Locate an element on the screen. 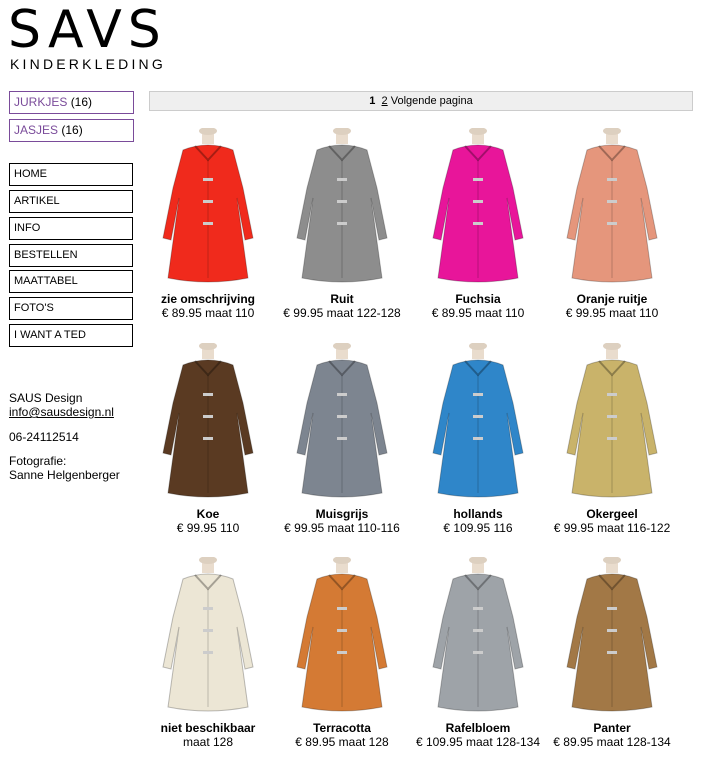 Image resolution: width=713 pixels, height=768 pixels. nav-fotos: FOTO'S is located at coordinates (71, 308).